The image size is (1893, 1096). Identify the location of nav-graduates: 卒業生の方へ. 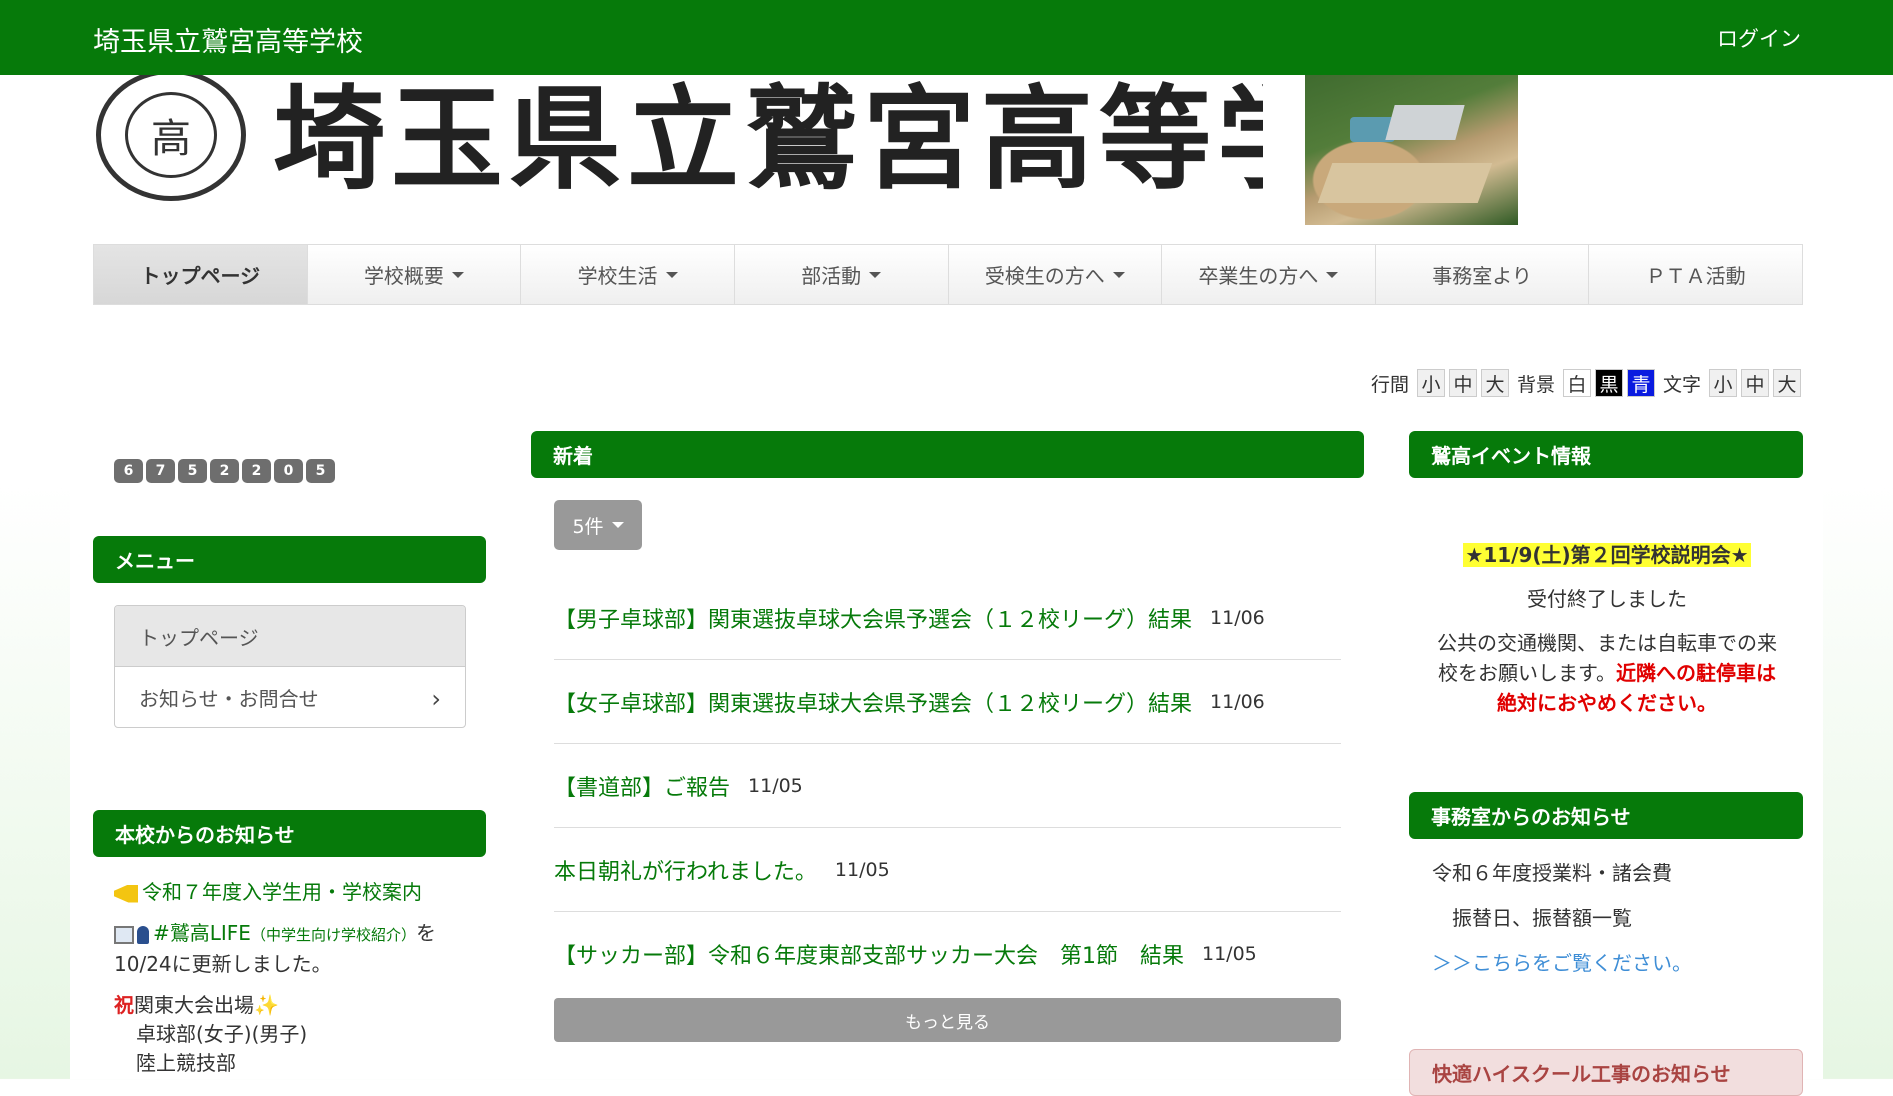
(1269, 274).